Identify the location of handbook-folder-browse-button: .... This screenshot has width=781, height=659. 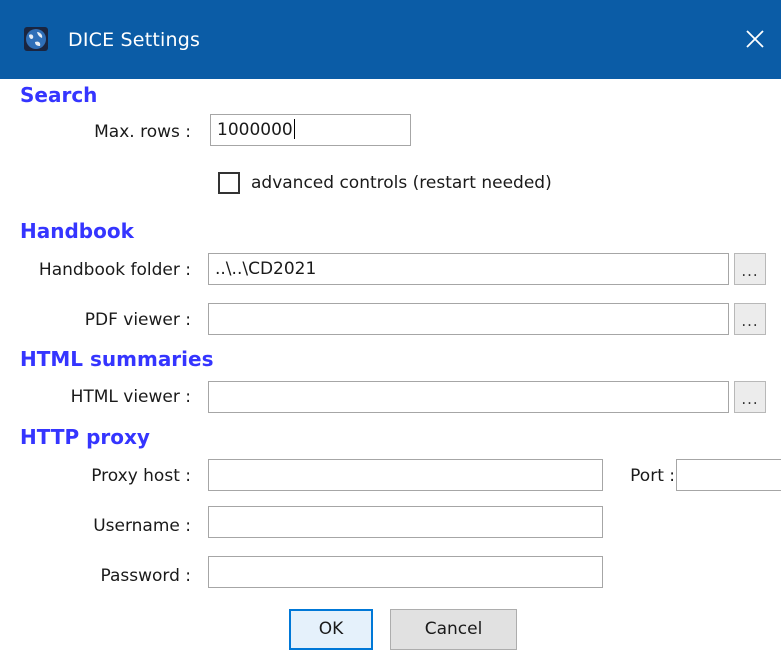
(750, 269).